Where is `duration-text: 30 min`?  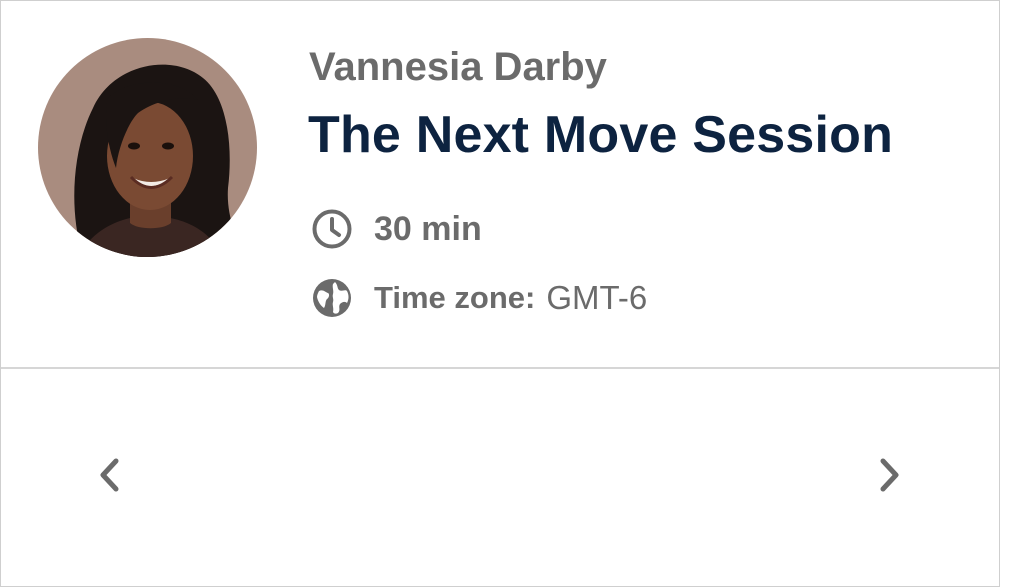 duration-text: 30 min is located at coordinates (428, 228).